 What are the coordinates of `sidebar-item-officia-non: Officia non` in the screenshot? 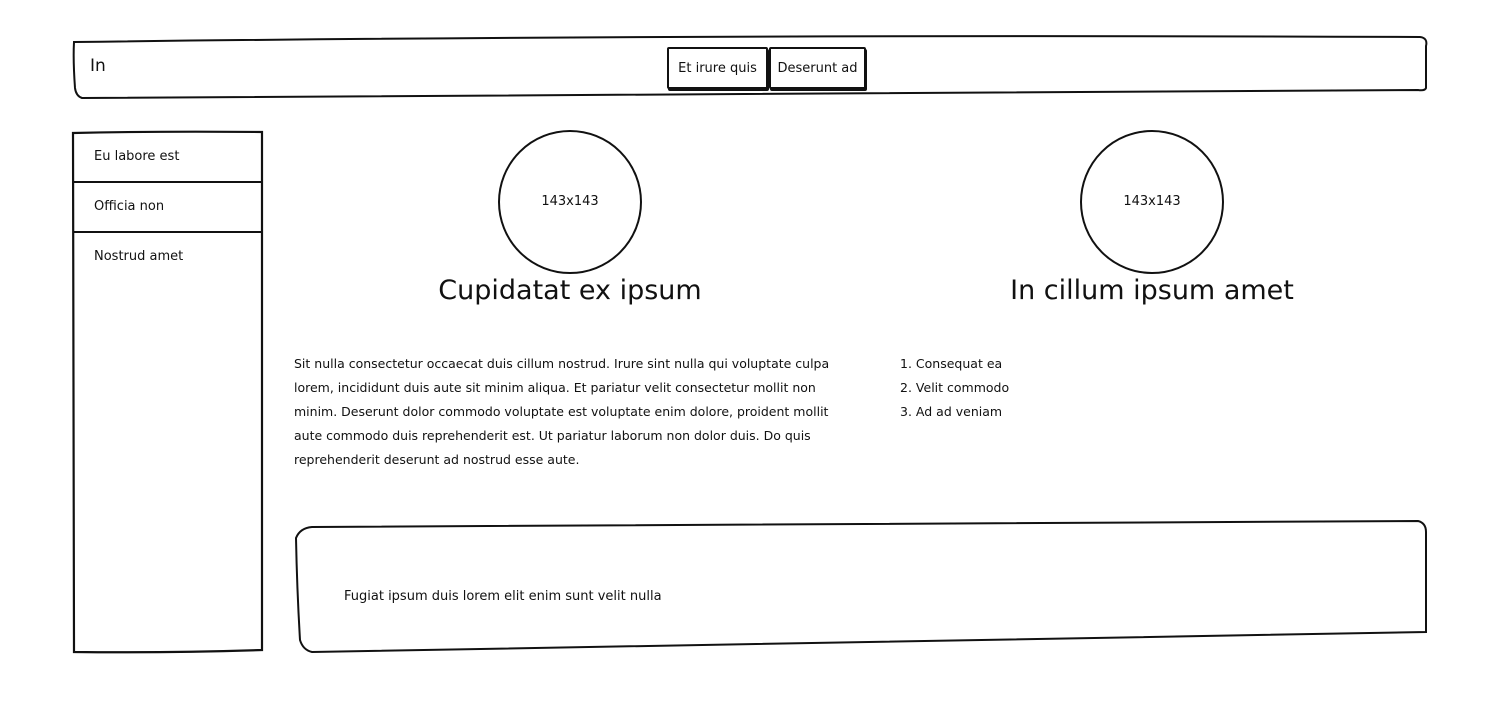 It's located at (167, 206).